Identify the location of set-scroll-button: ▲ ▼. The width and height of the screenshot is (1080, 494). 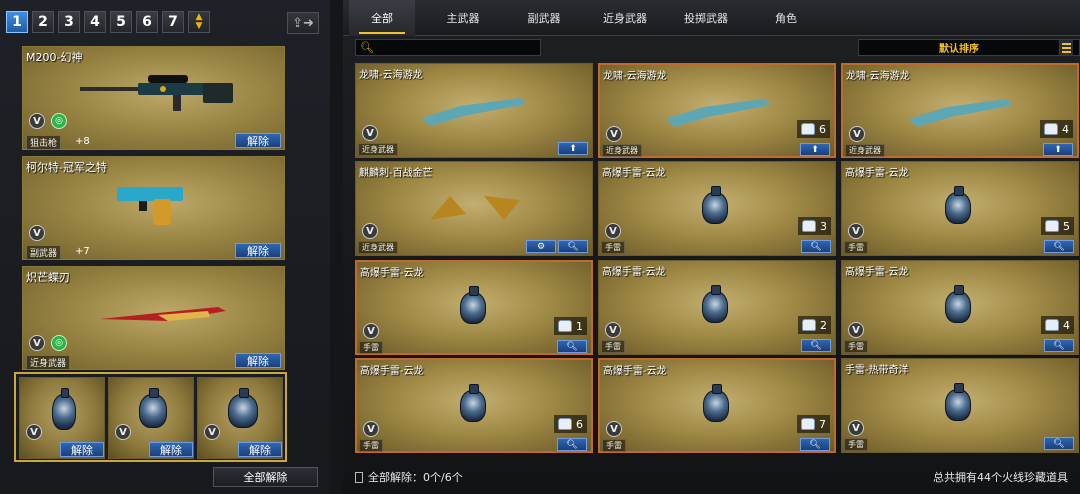
(199, 22).